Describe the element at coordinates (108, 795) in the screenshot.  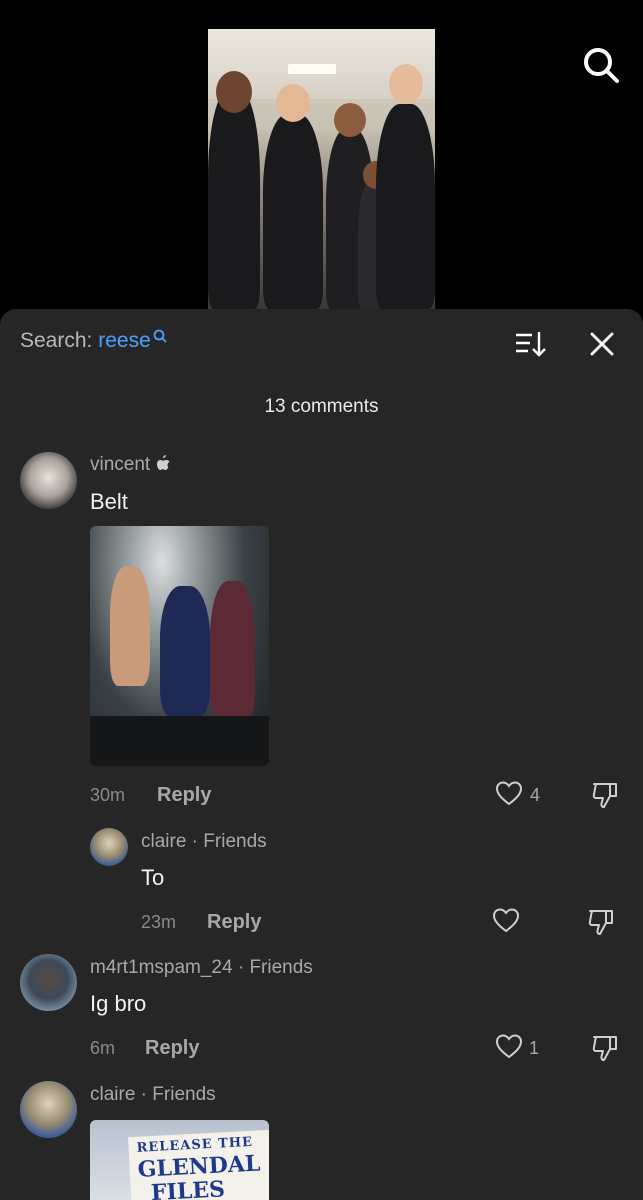
I see `comment-time: 30m` at that location.